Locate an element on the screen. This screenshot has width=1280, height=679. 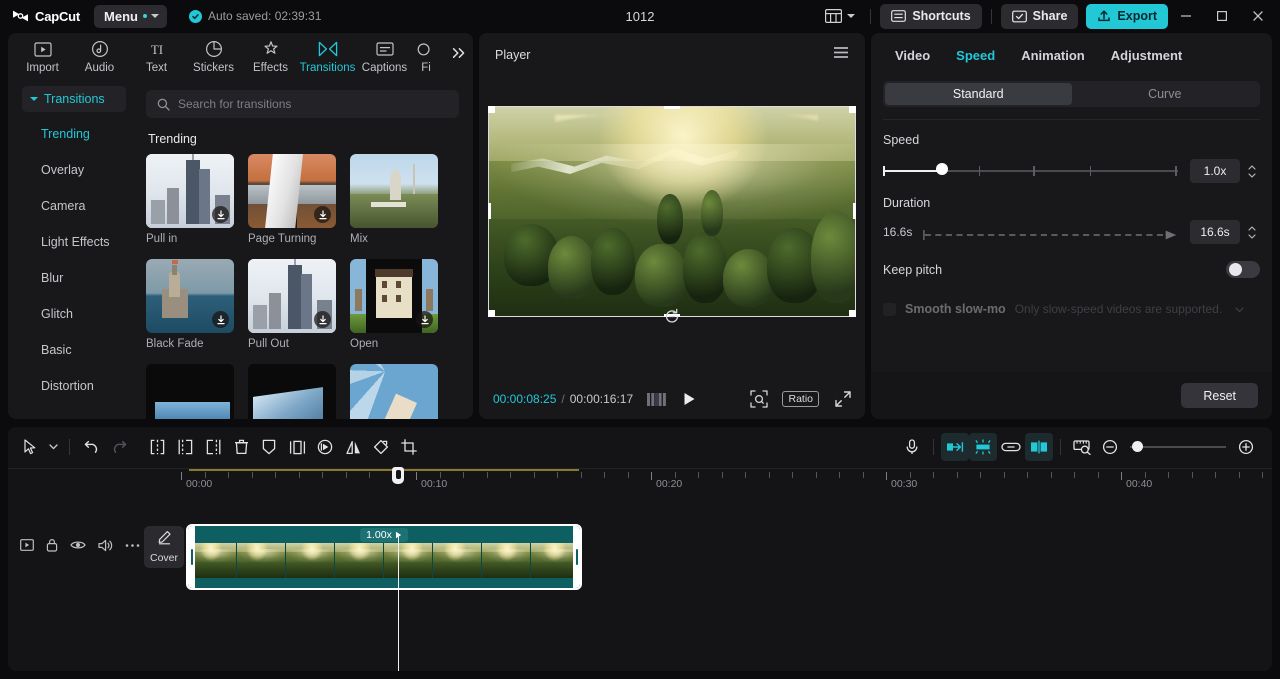
transition-item: Mix is located at coordinates (394, 199).